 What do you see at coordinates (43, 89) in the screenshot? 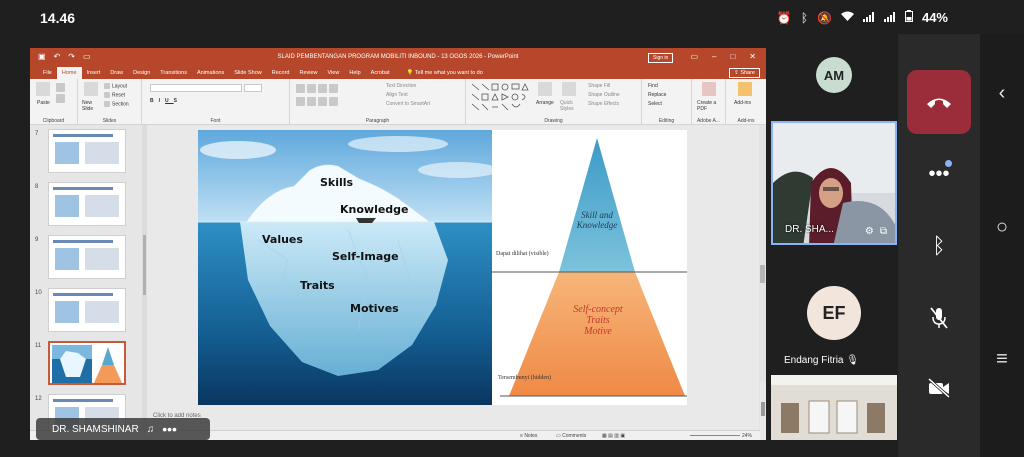
I see `paste-icon` at bounding box center [43, 89].